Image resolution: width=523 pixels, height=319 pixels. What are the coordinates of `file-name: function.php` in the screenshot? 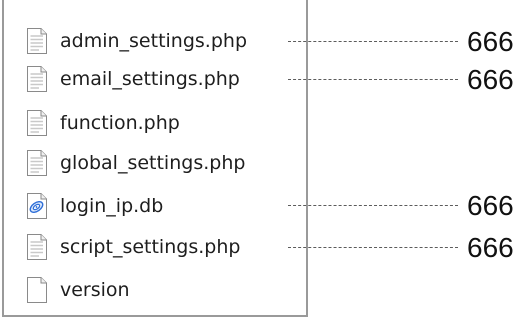 It's located at (120, 122).